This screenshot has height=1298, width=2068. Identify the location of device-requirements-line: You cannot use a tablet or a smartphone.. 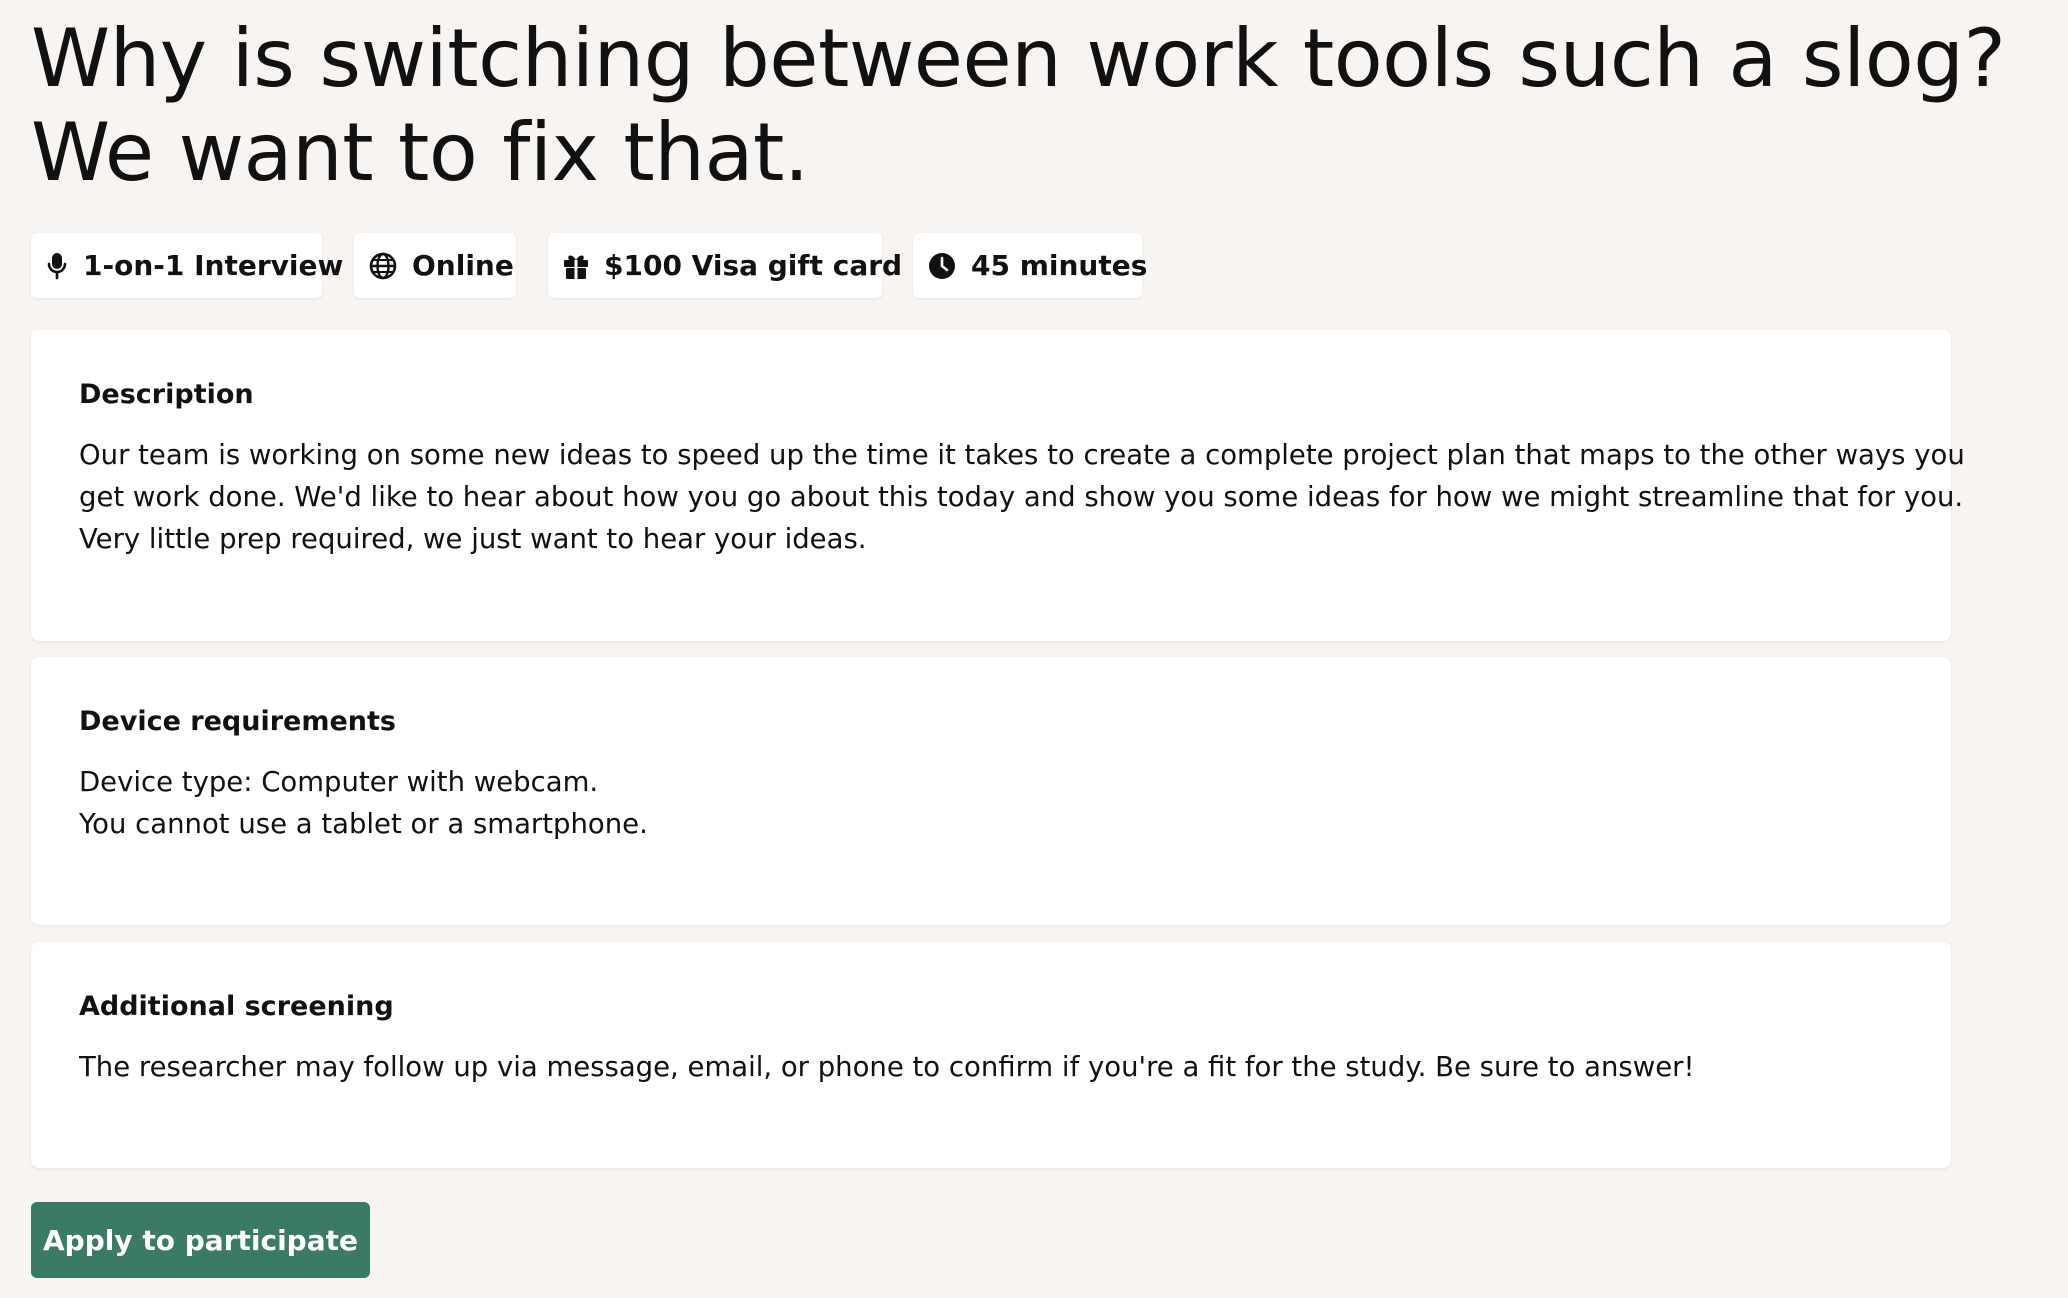
(363, 824).